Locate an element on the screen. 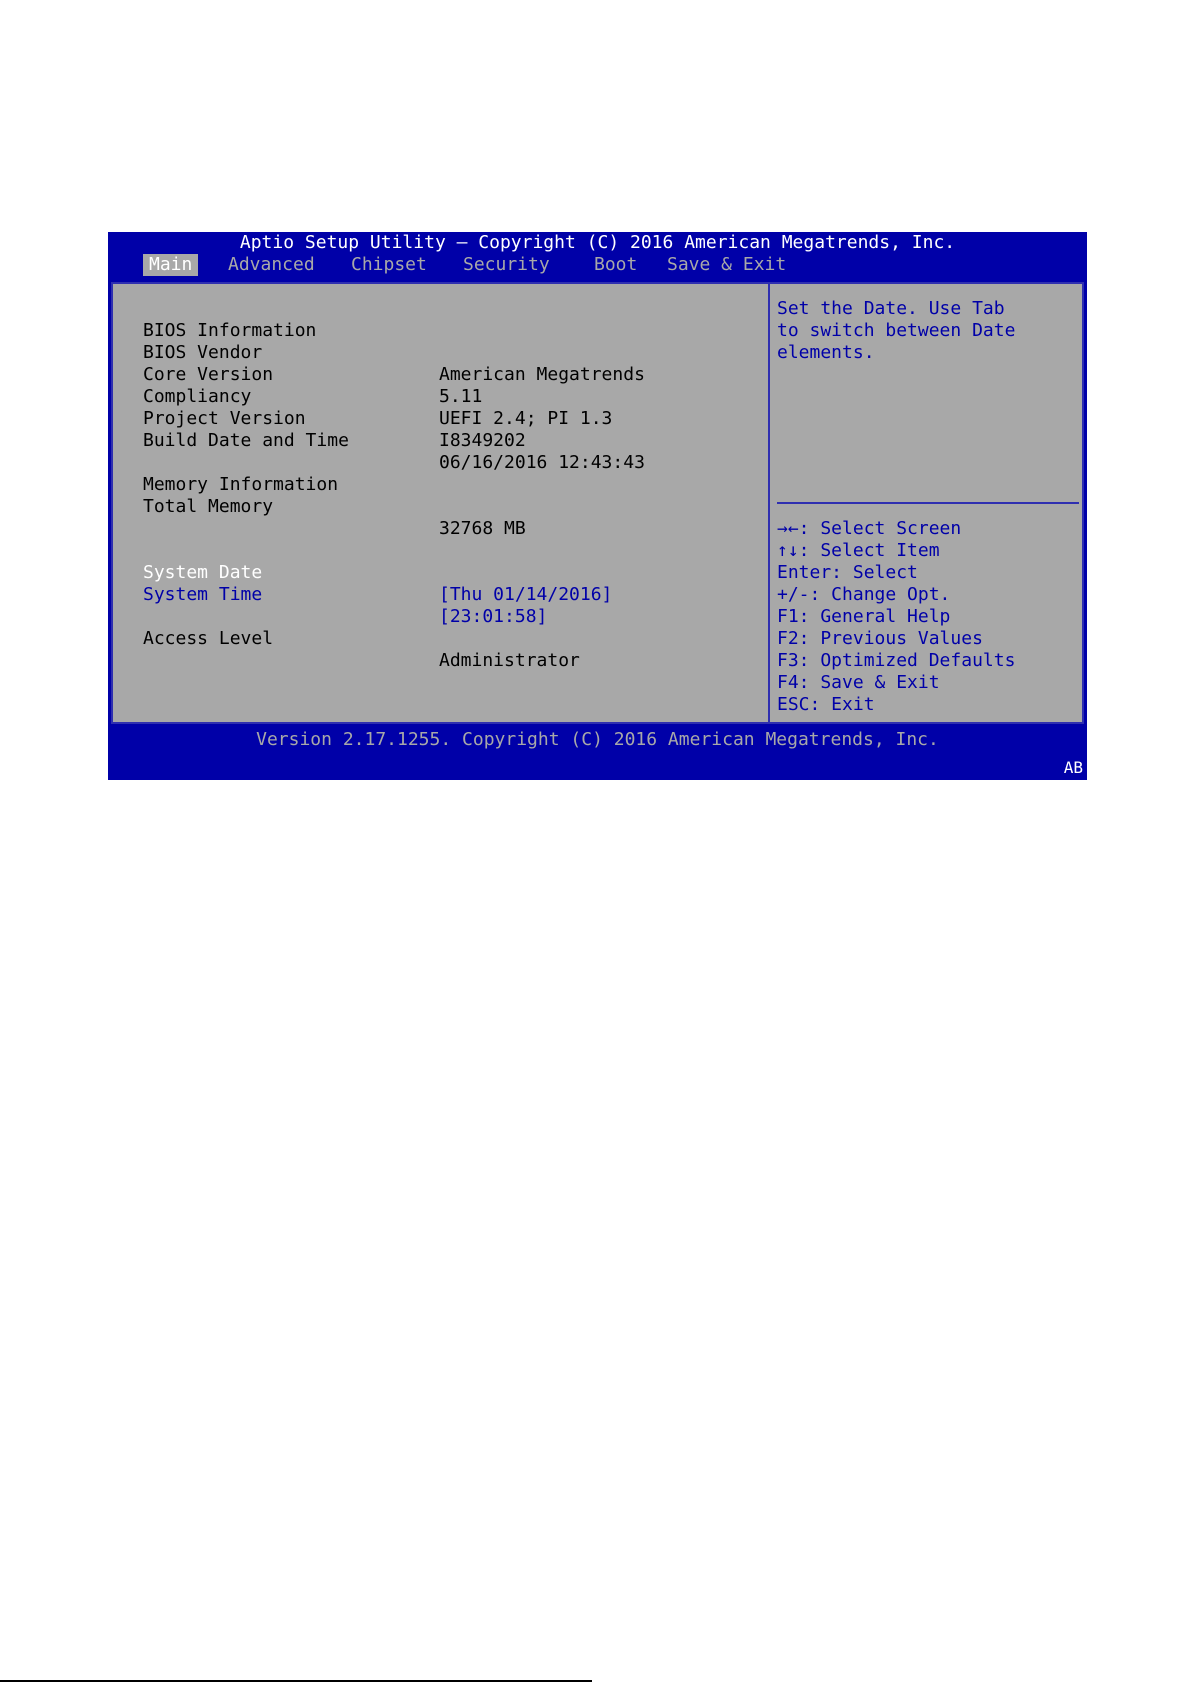 This screenshot has width=1191, height=1685. tab-save-exit: Save & Exit is located at coordinates (726, 265).